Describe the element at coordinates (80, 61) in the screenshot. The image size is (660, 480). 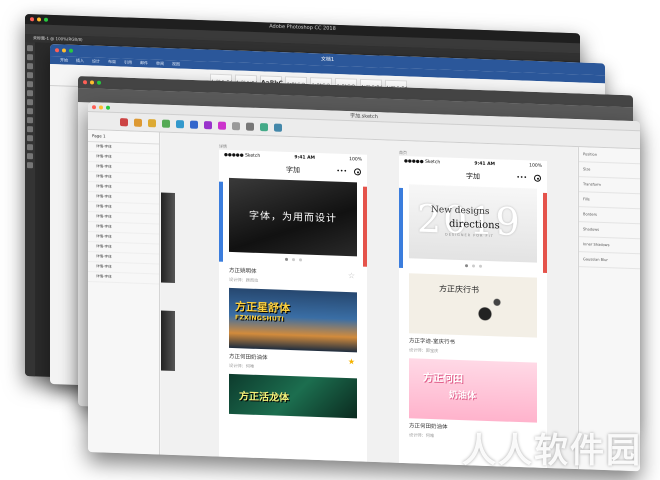
I see `ribbon-tab: 插入` at that location.